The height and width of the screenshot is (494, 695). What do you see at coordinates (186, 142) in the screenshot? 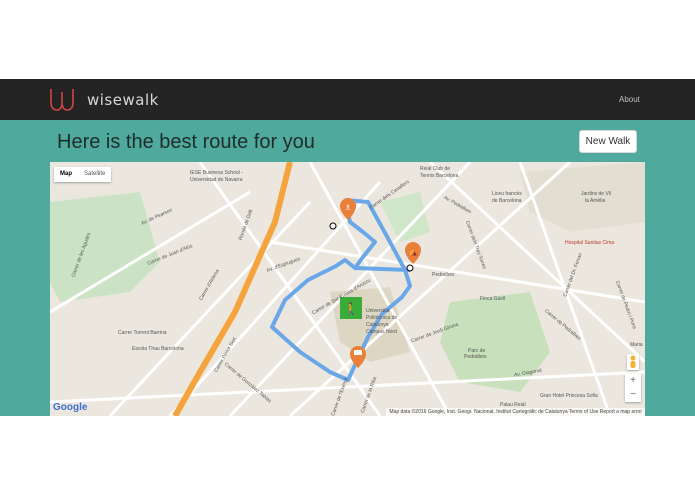
I see `page-heading: Here is the best route for you` at bounding box center [186, 142].